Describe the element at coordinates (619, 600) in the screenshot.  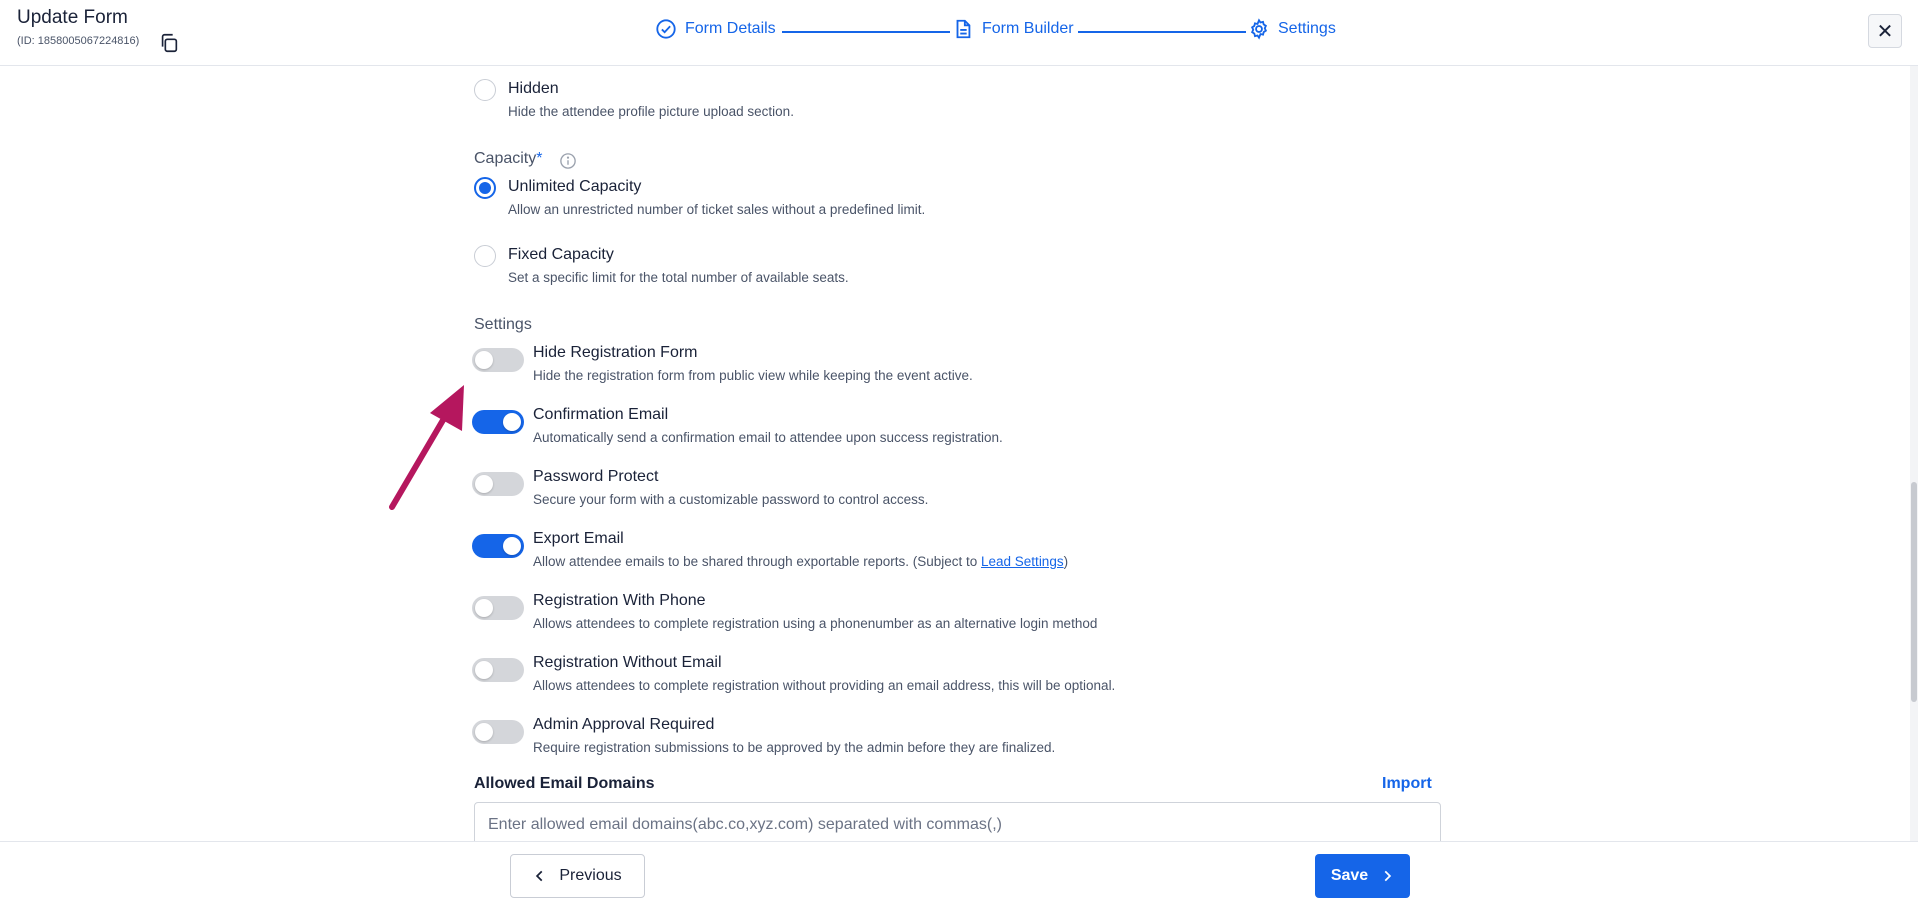
I see `setting-title: Registration With Phone` at that location.